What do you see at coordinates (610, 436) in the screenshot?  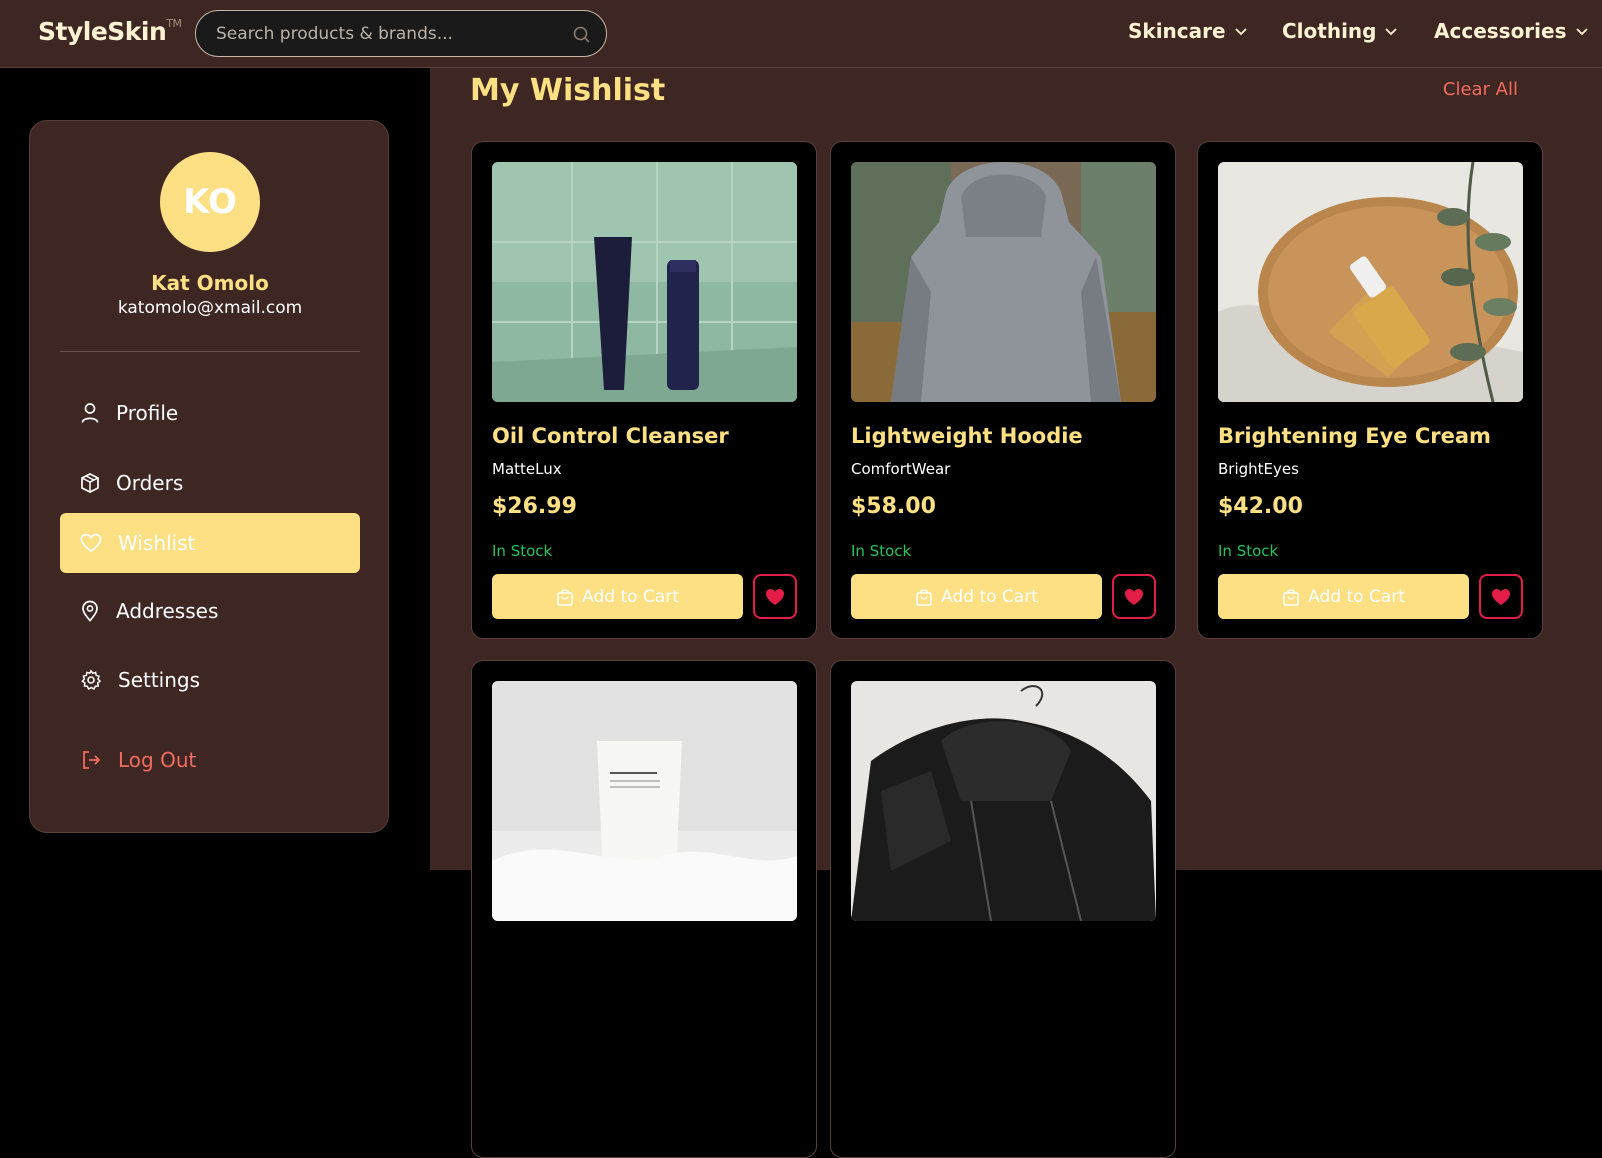 I see `product-name: Oil Control Cleanser` at bounding box center [610, 436].